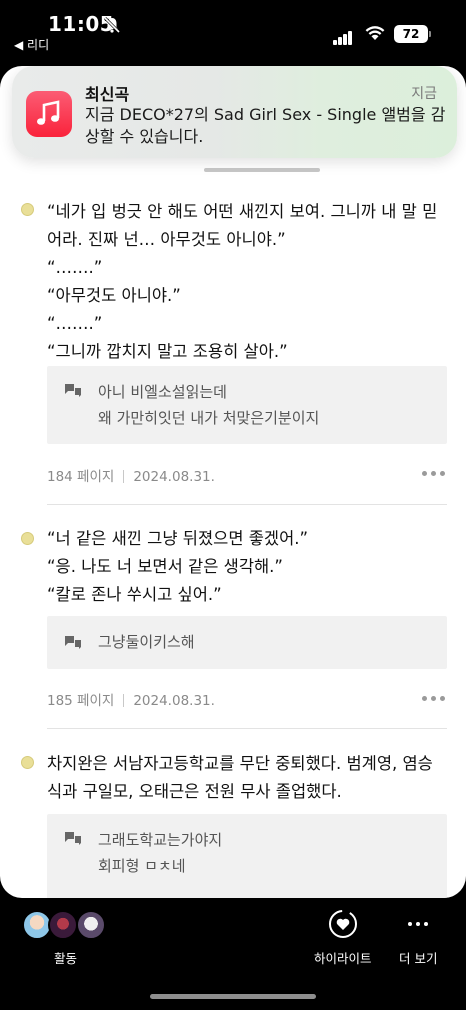 This screenshot has width=466, height=1010. What do you see at coordinates (240, 763) in the screenshot?
I see `highlight-line: 차지완은 서남자고등학교를 무단 중퇴했다. 범계영, 염승` at bounding box center [240, 763].